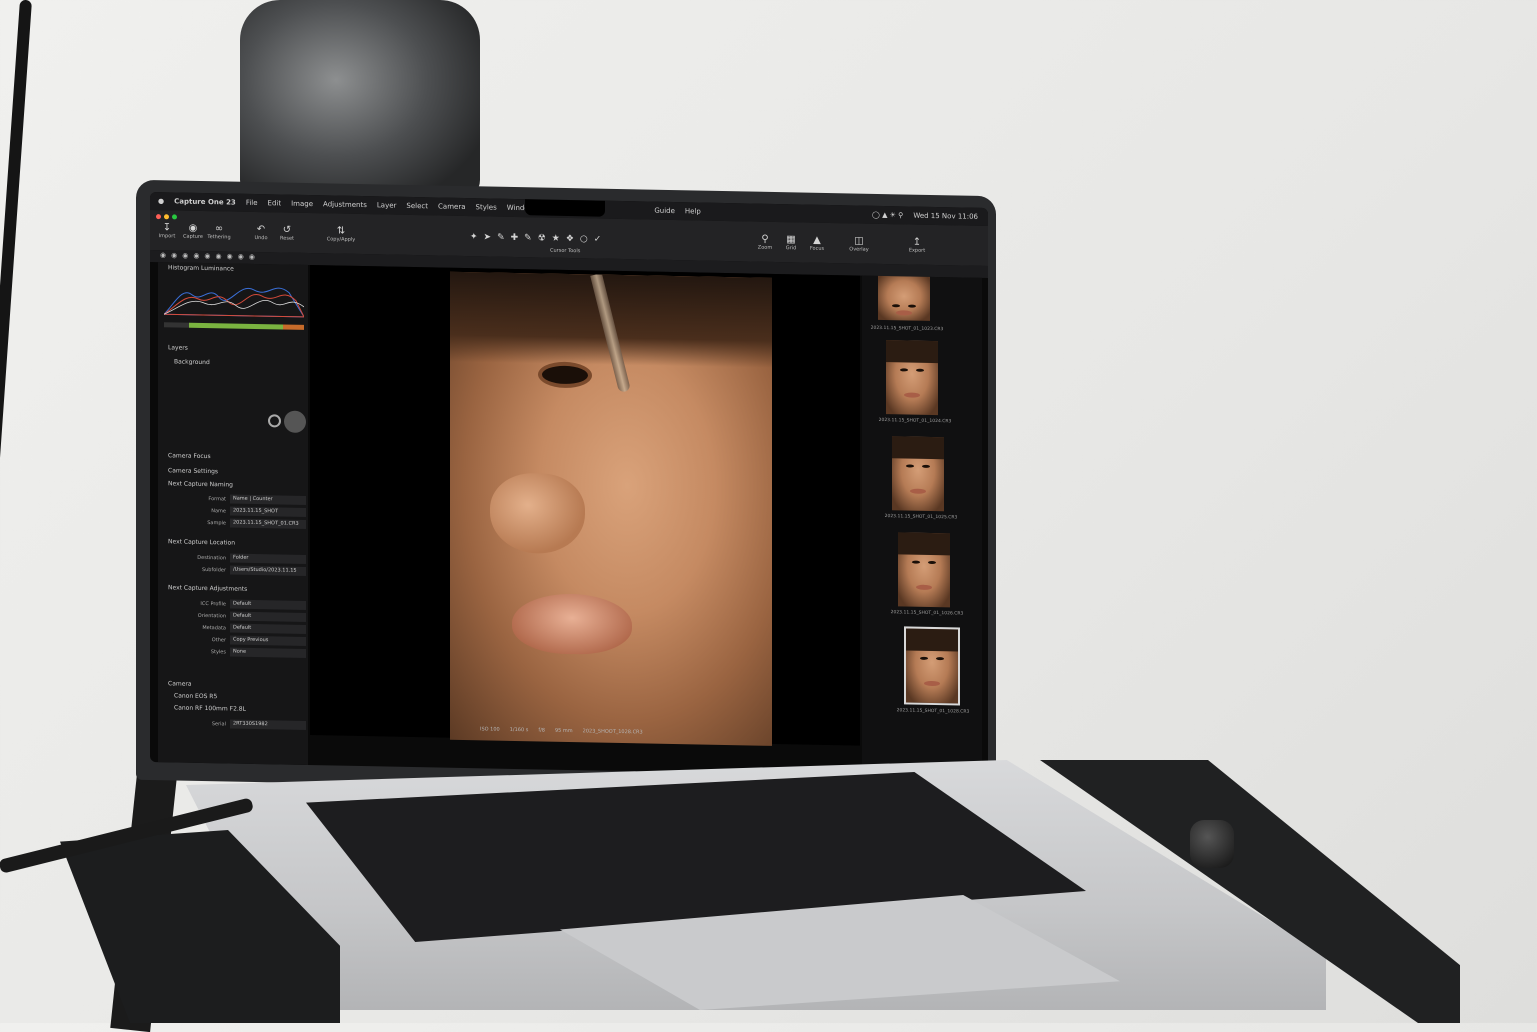 Image resolution: width=1537 pixels, height=1032 pixels. I want to click on status-focal: 95 mm, so click(563, 731).